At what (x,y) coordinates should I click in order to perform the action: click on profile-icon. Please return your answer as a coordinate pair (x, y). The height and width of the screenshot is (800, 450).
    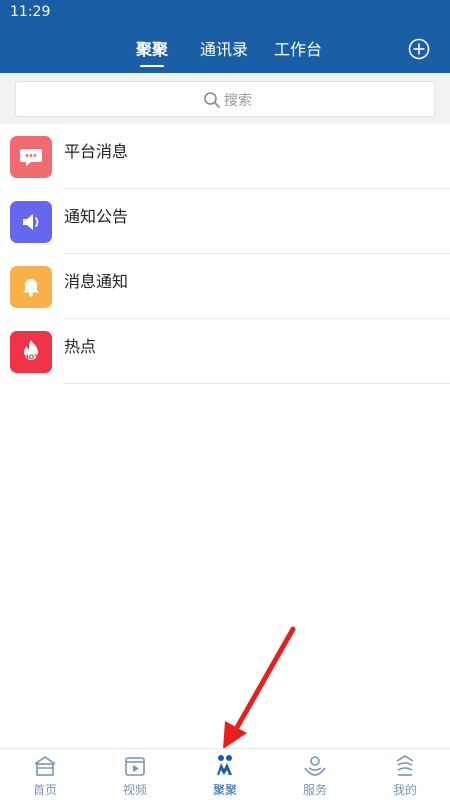
    Looking at the image, I should click on (405, 765).